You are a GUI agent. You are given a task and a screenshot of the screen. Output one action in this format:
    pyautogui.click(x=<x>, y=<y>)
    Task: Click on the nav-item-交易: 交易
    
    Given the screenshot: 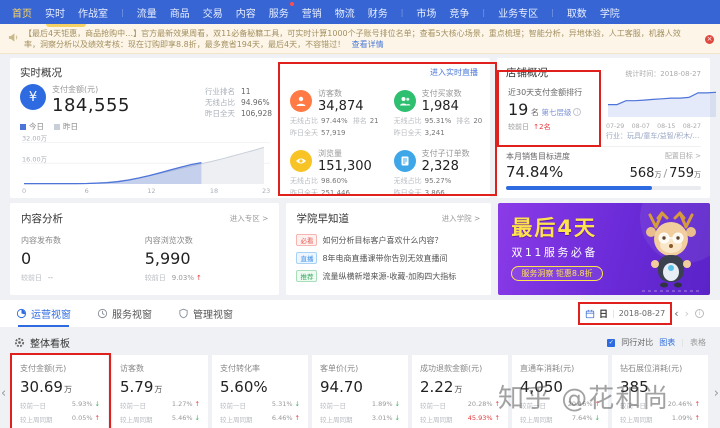 What is the action you would take?
    pyautogui.click(x=213, y=12)
    